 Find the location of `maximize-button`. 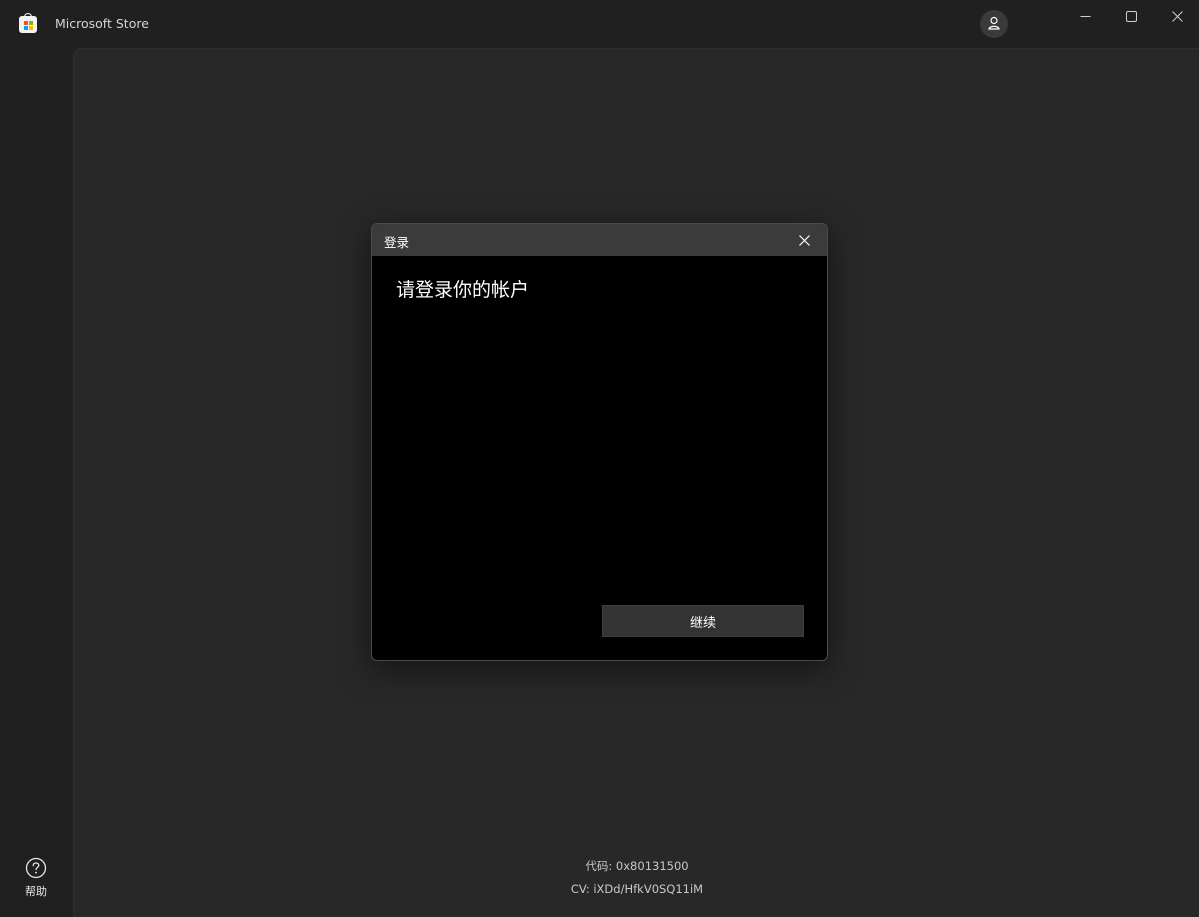

maximize-button is located at coordinates (1131, 16).